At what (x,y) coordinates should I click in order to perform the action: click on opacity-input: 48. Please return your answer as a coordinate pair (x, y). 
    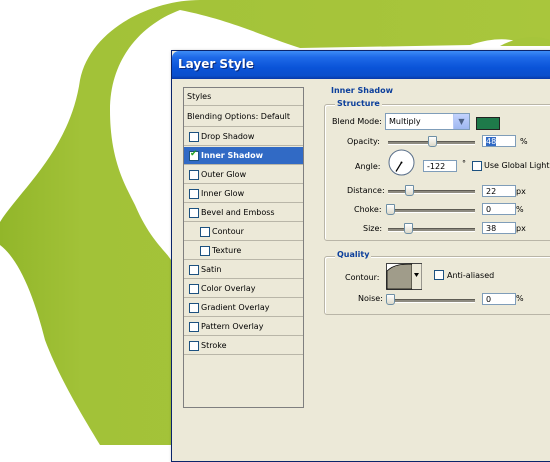
    Looking at the image, I should click on (499, 141).